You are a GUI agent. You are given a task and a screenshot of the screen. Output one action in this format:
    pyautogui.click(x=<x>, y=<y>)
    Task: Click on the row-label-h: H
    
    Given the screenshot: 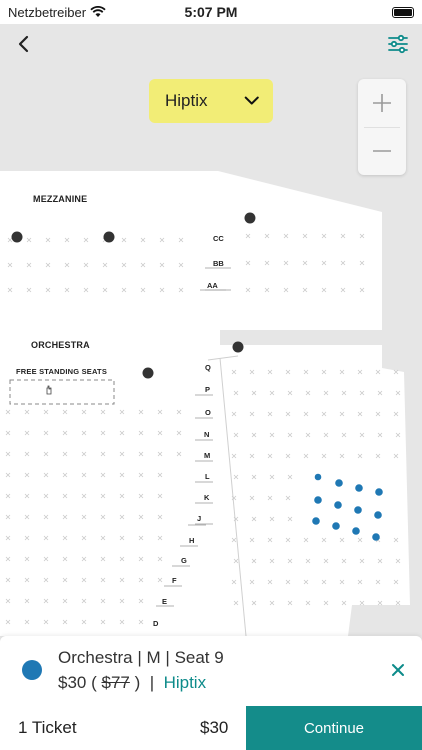 What is the action you would take?
    pyautogui.click(x=192, y=540)
    